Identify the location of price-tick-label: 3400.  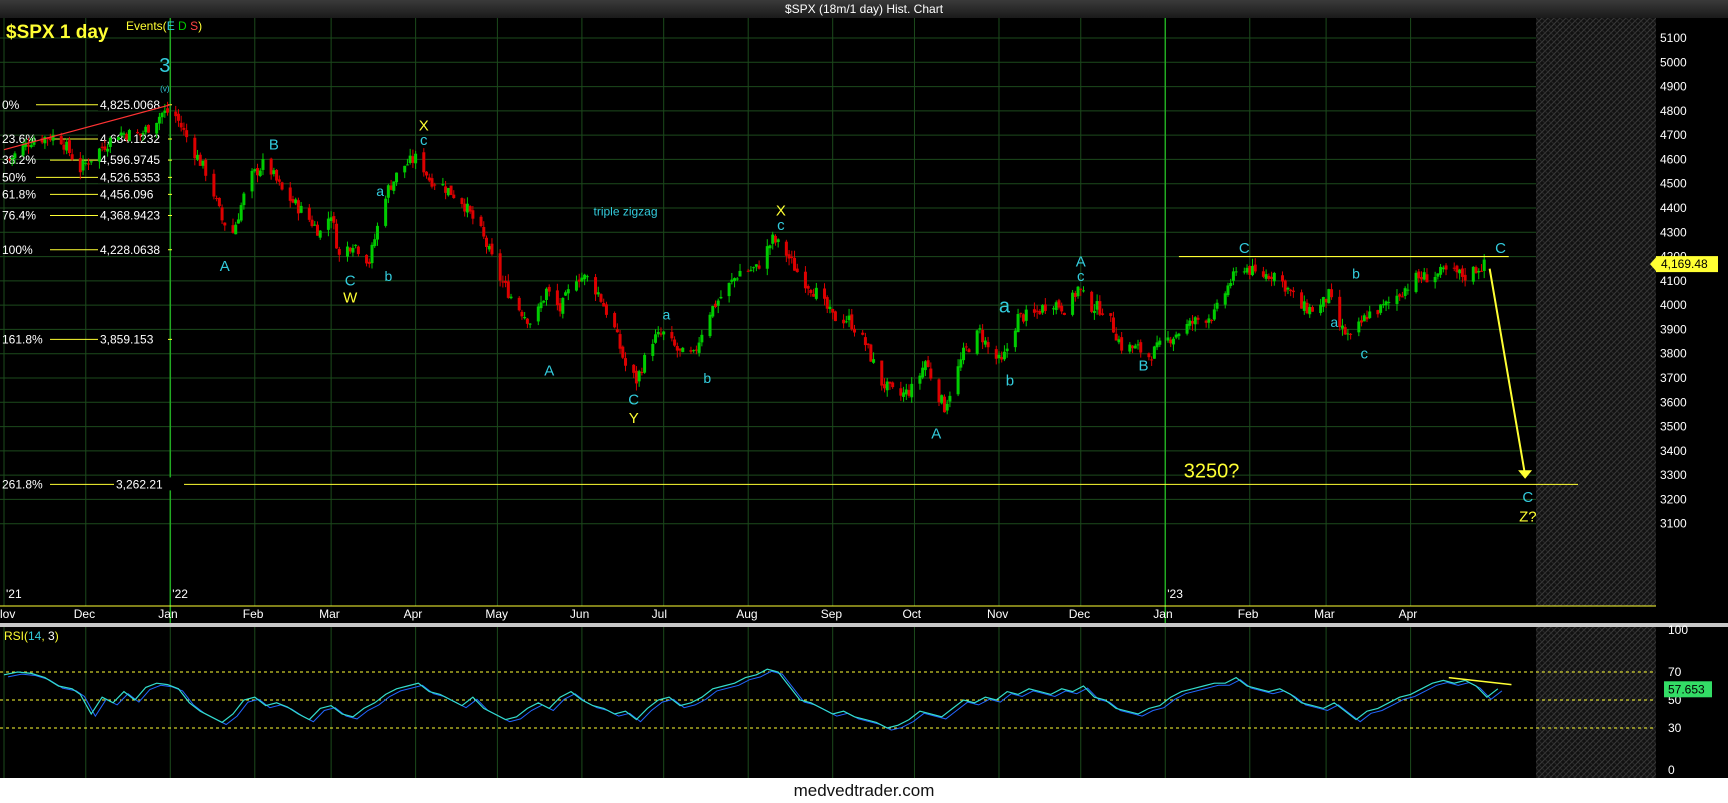
(1673, 451).